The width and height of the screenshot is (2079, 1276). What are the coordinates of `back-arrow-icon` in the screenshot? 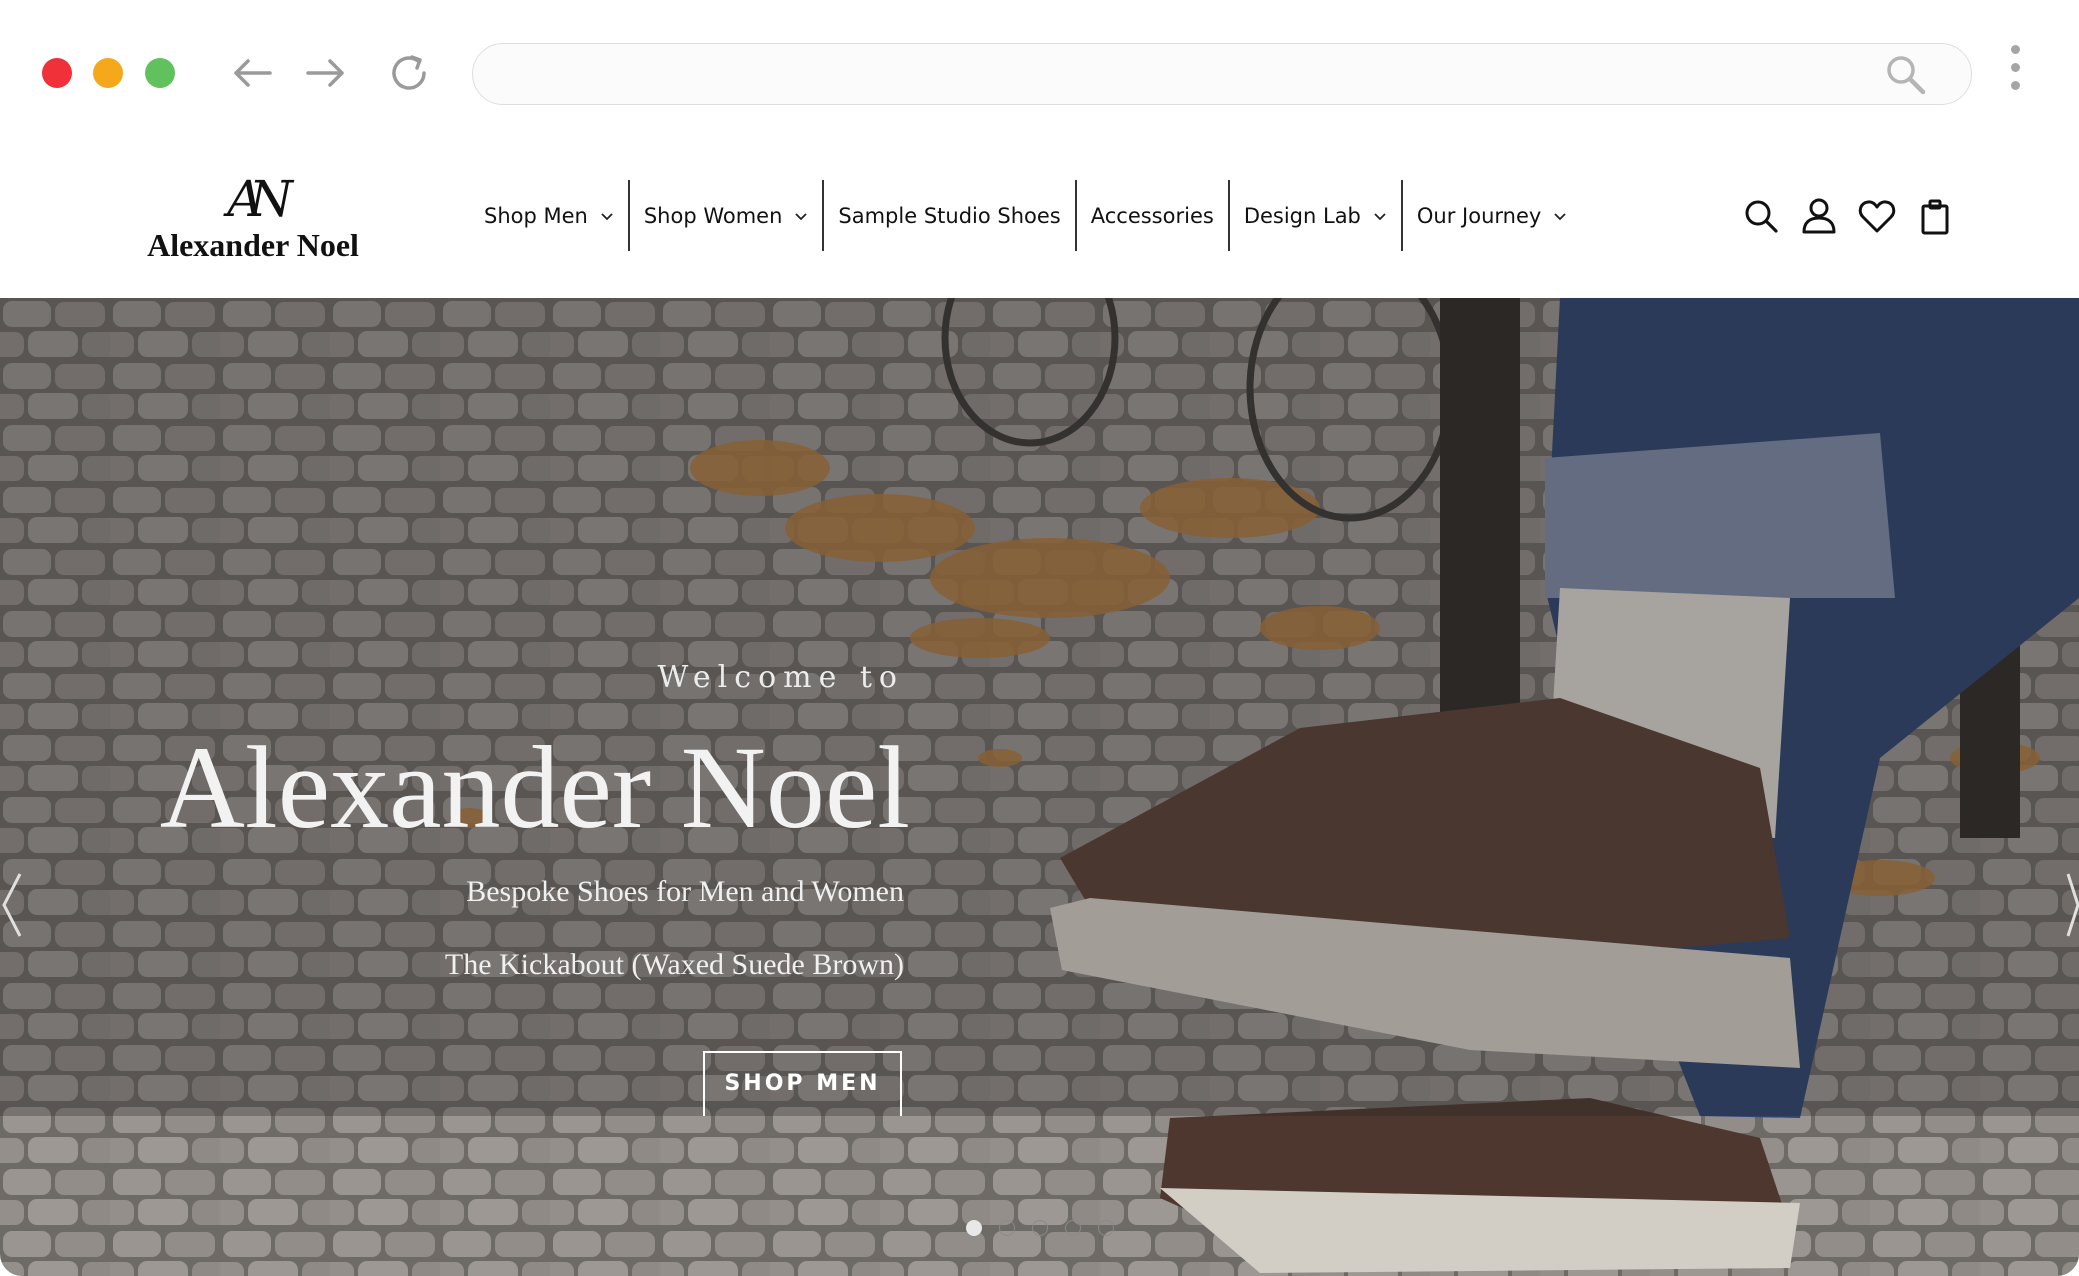 It's located at (253, 73).